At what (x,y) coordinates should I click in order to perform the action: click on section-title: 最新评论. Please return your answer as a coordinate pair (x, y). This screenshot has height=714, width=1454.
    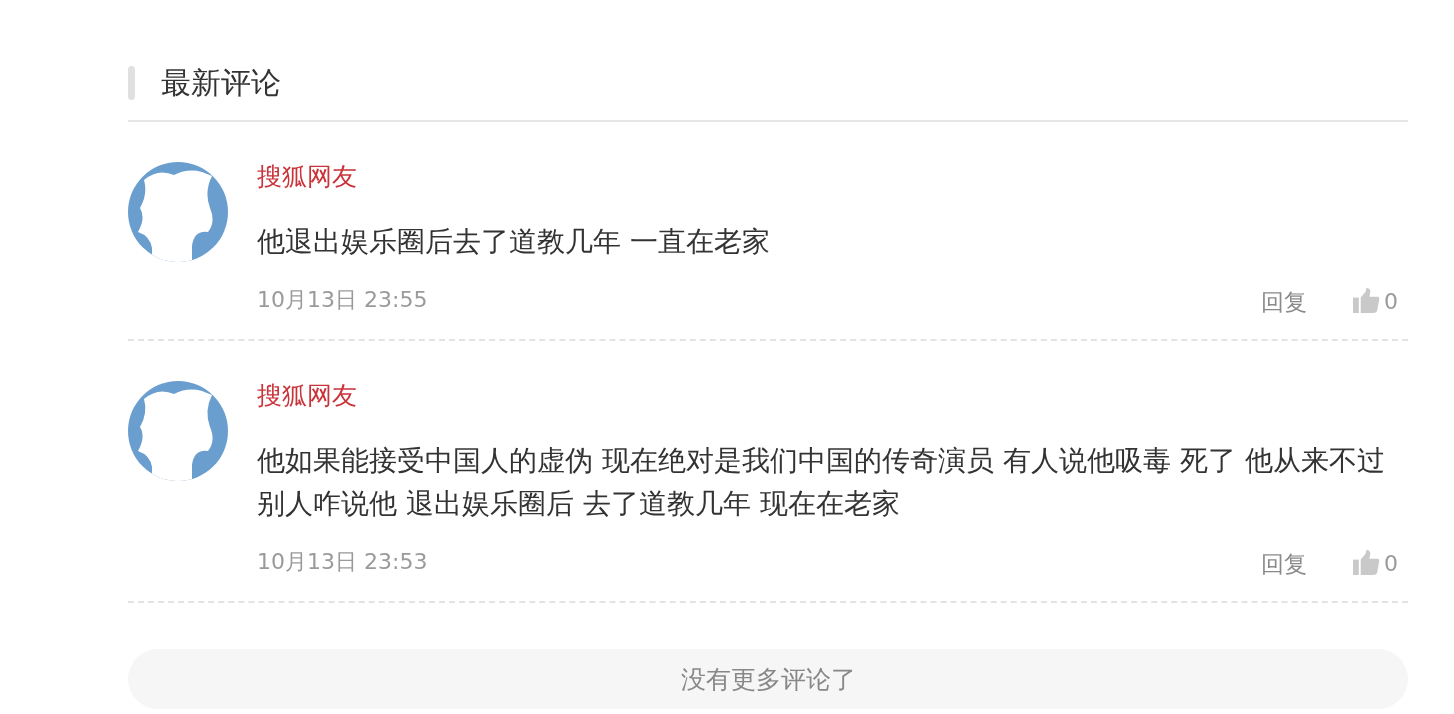
    Looking at the image, I should click on (221, 83).